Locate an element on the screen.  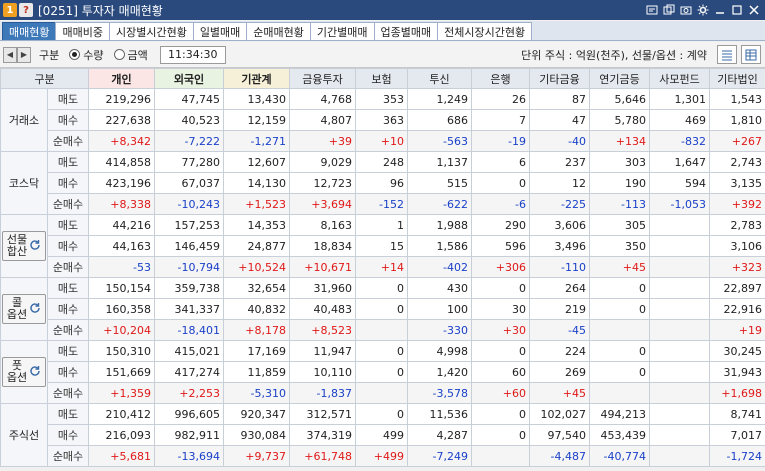
market-cell: 주식선 is located at coordinates (24, 435).